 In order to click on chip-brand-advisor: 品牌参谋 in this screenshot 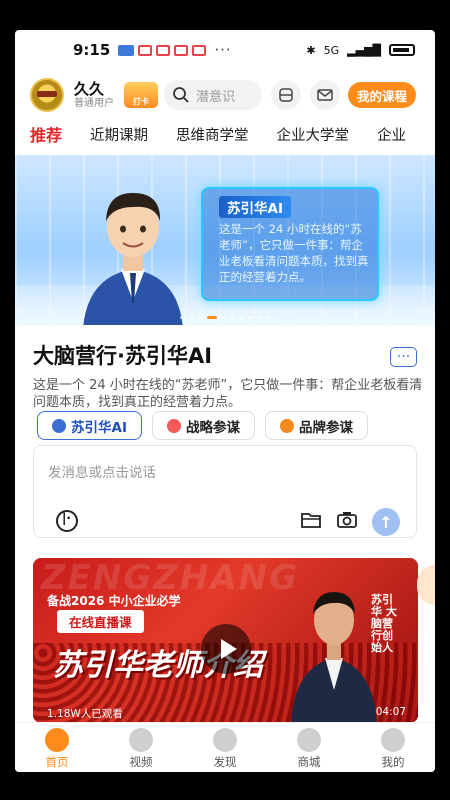, I will do `click(316, 425)`.